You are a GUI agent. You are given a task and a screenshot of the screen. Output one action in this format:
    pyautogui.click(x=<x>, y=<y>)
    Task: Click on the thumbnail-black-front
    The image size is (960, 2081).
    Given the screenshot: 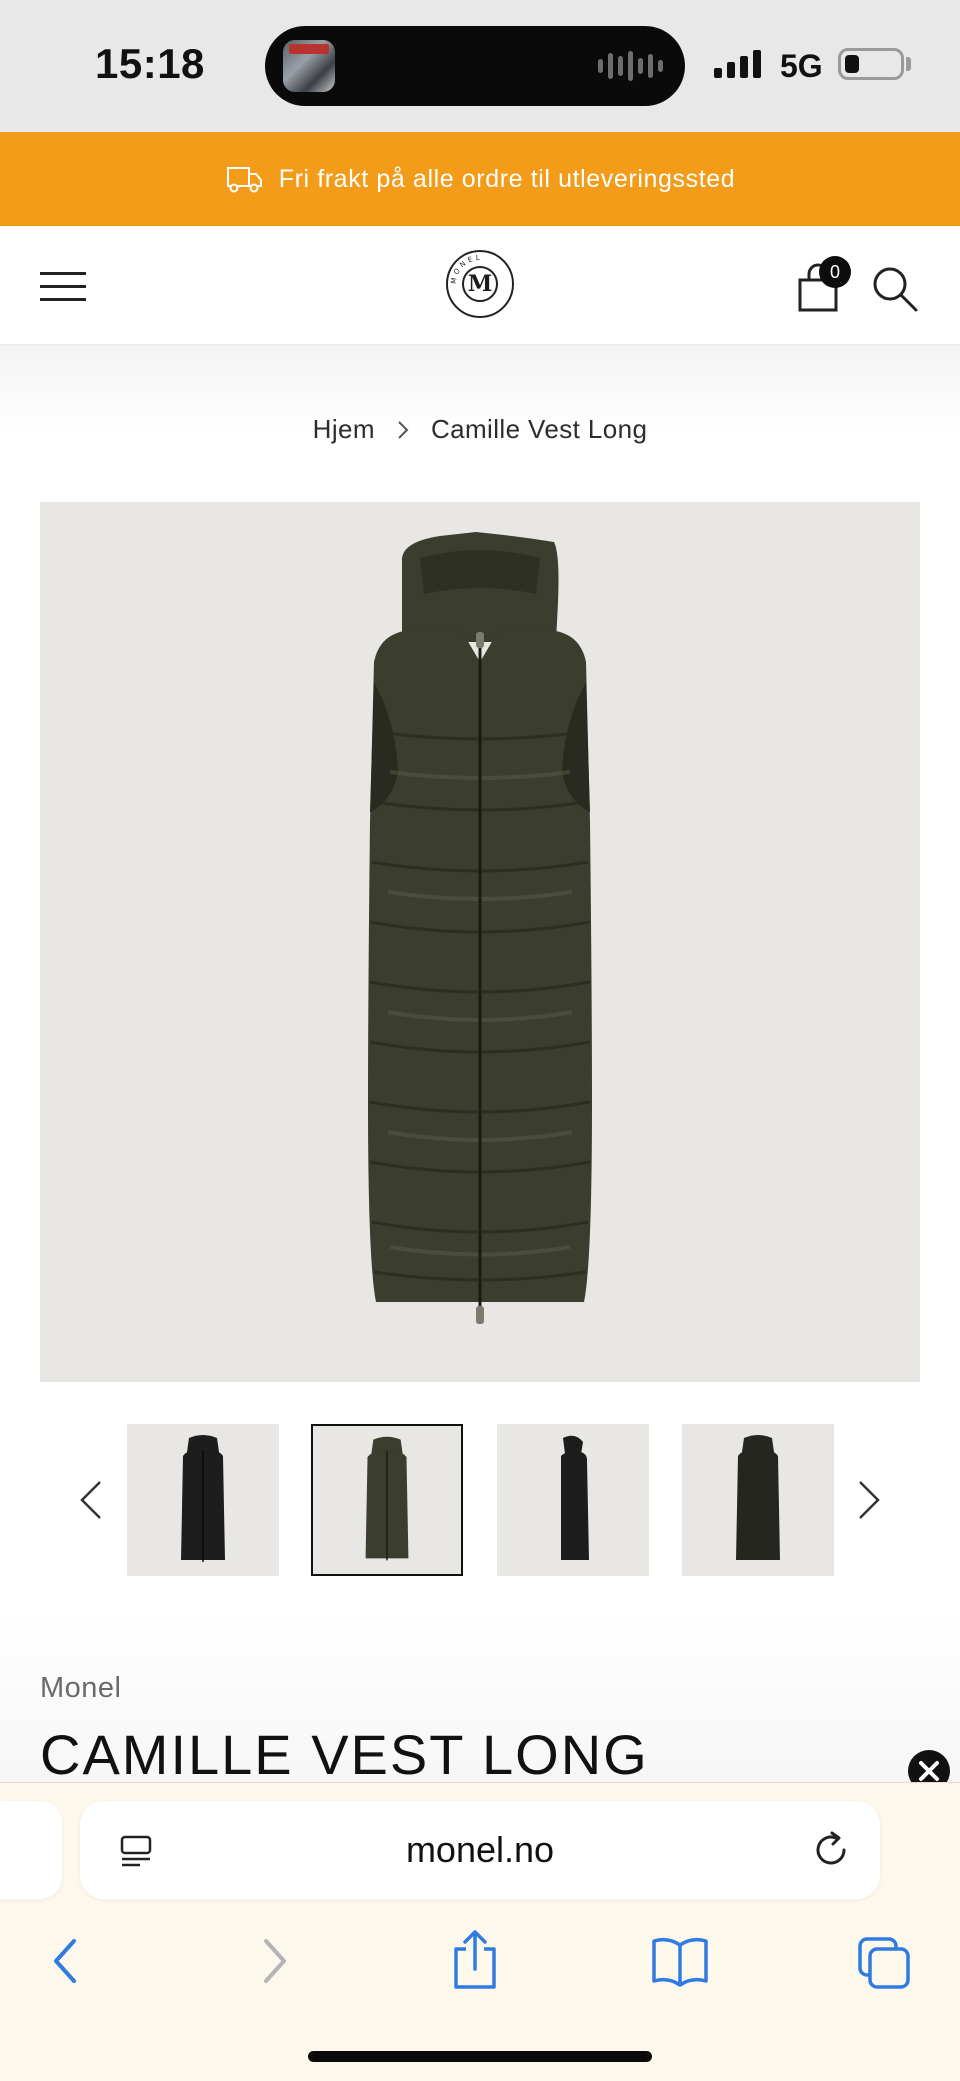 What is the action you would take?
    pyautogui.click(x=203, y=1500)
    